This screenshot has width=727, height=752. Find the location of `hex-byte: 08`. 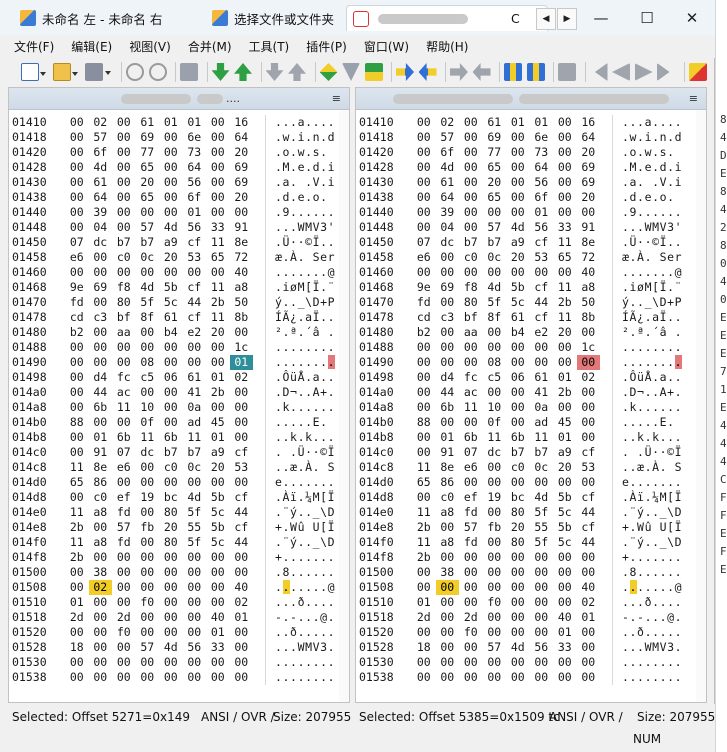

hex-byte: 08 is located at coordinates (148, 362).